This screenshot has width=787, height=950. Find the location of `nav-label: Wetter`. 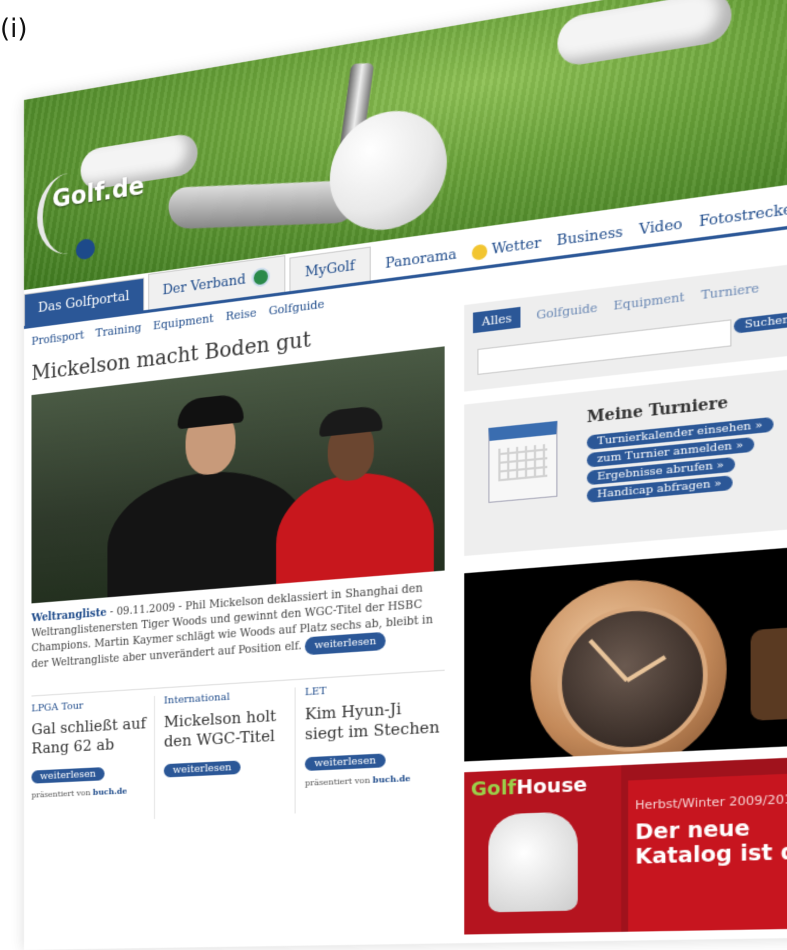

nav-label: Wetter is located at coordinates (516, 247).